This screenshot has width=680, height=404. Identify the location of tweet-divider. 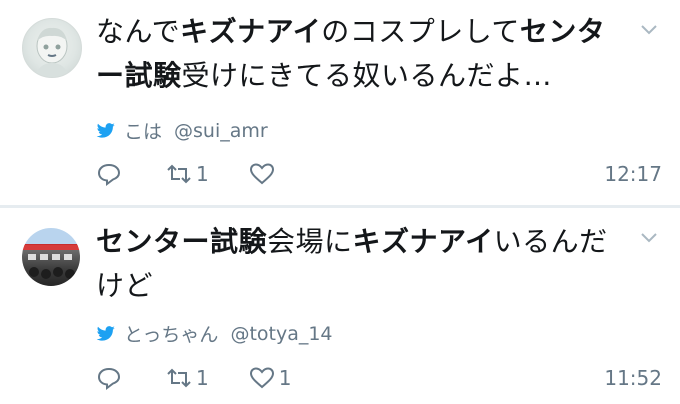
(340, 206).